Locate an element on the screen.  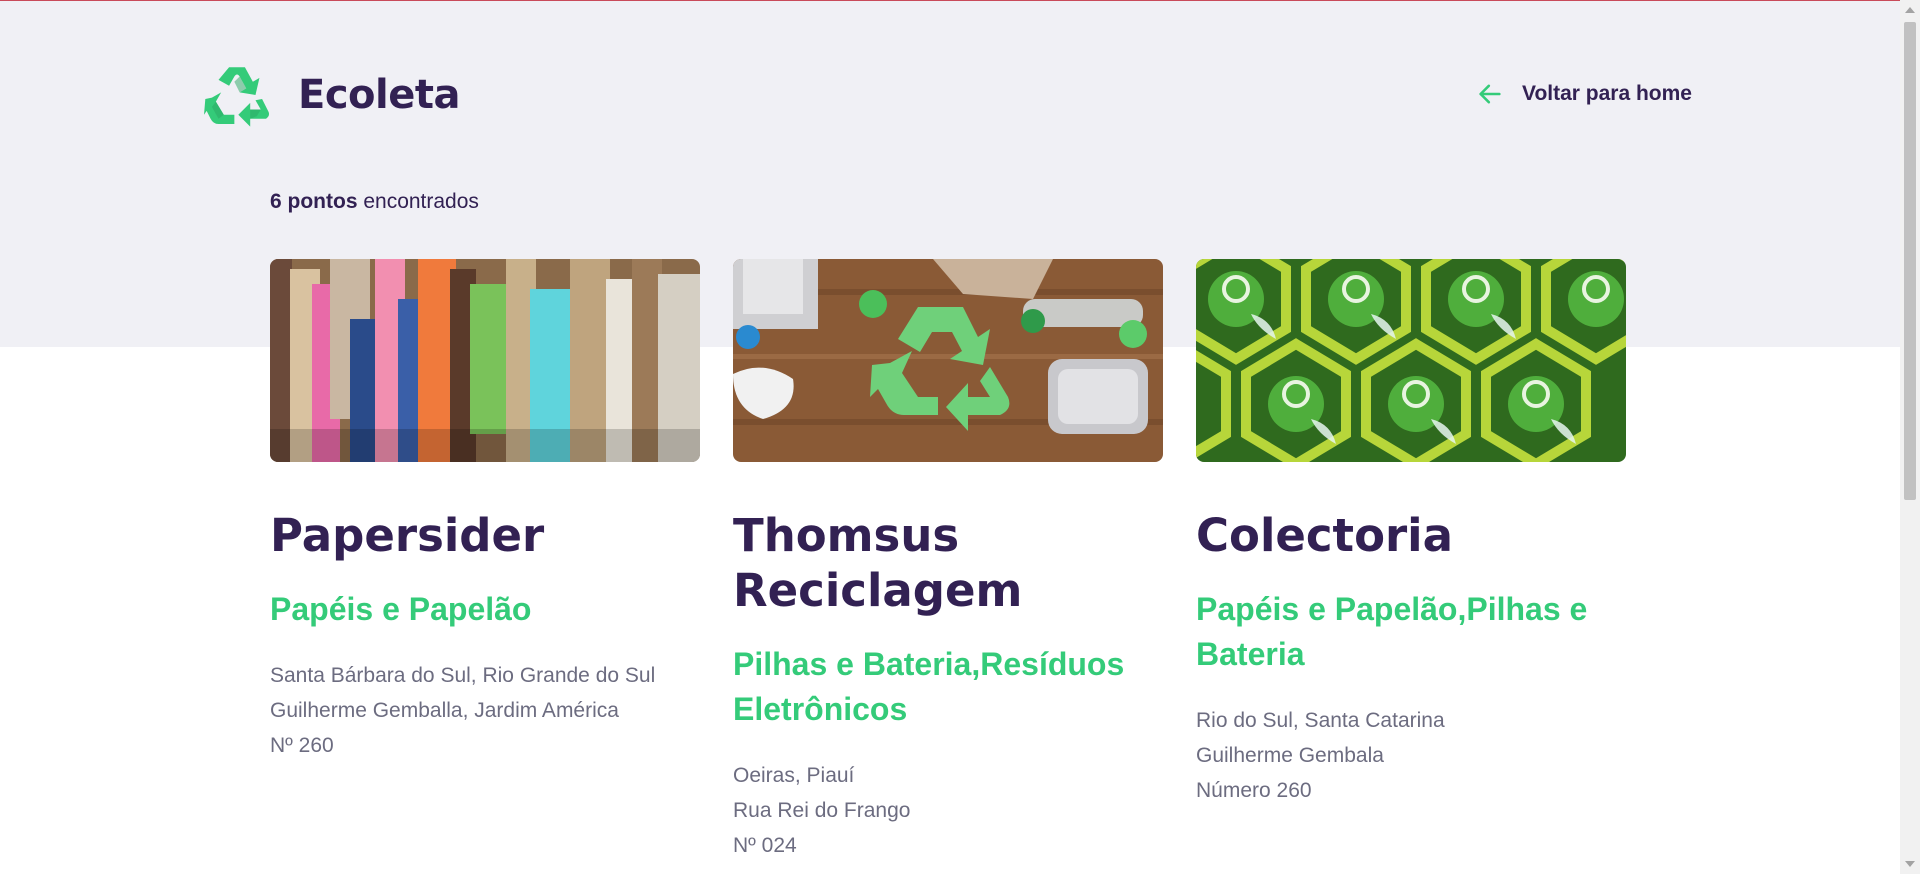
address-number: Nº 024 is located at coordinates (765, 845).